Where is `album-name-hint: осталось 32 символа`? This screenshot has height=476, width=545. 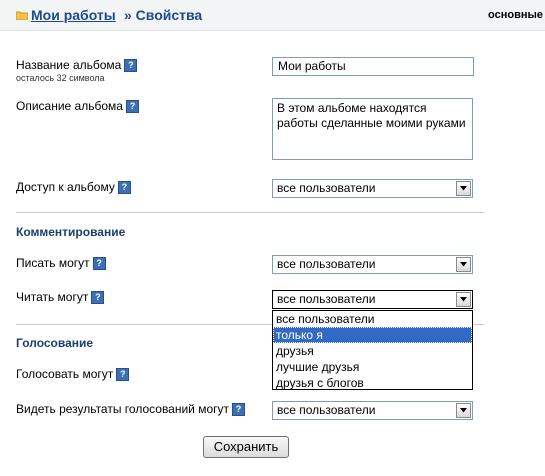
album-name-hint: осталось 32 символа is located at coordinates (60, 78).